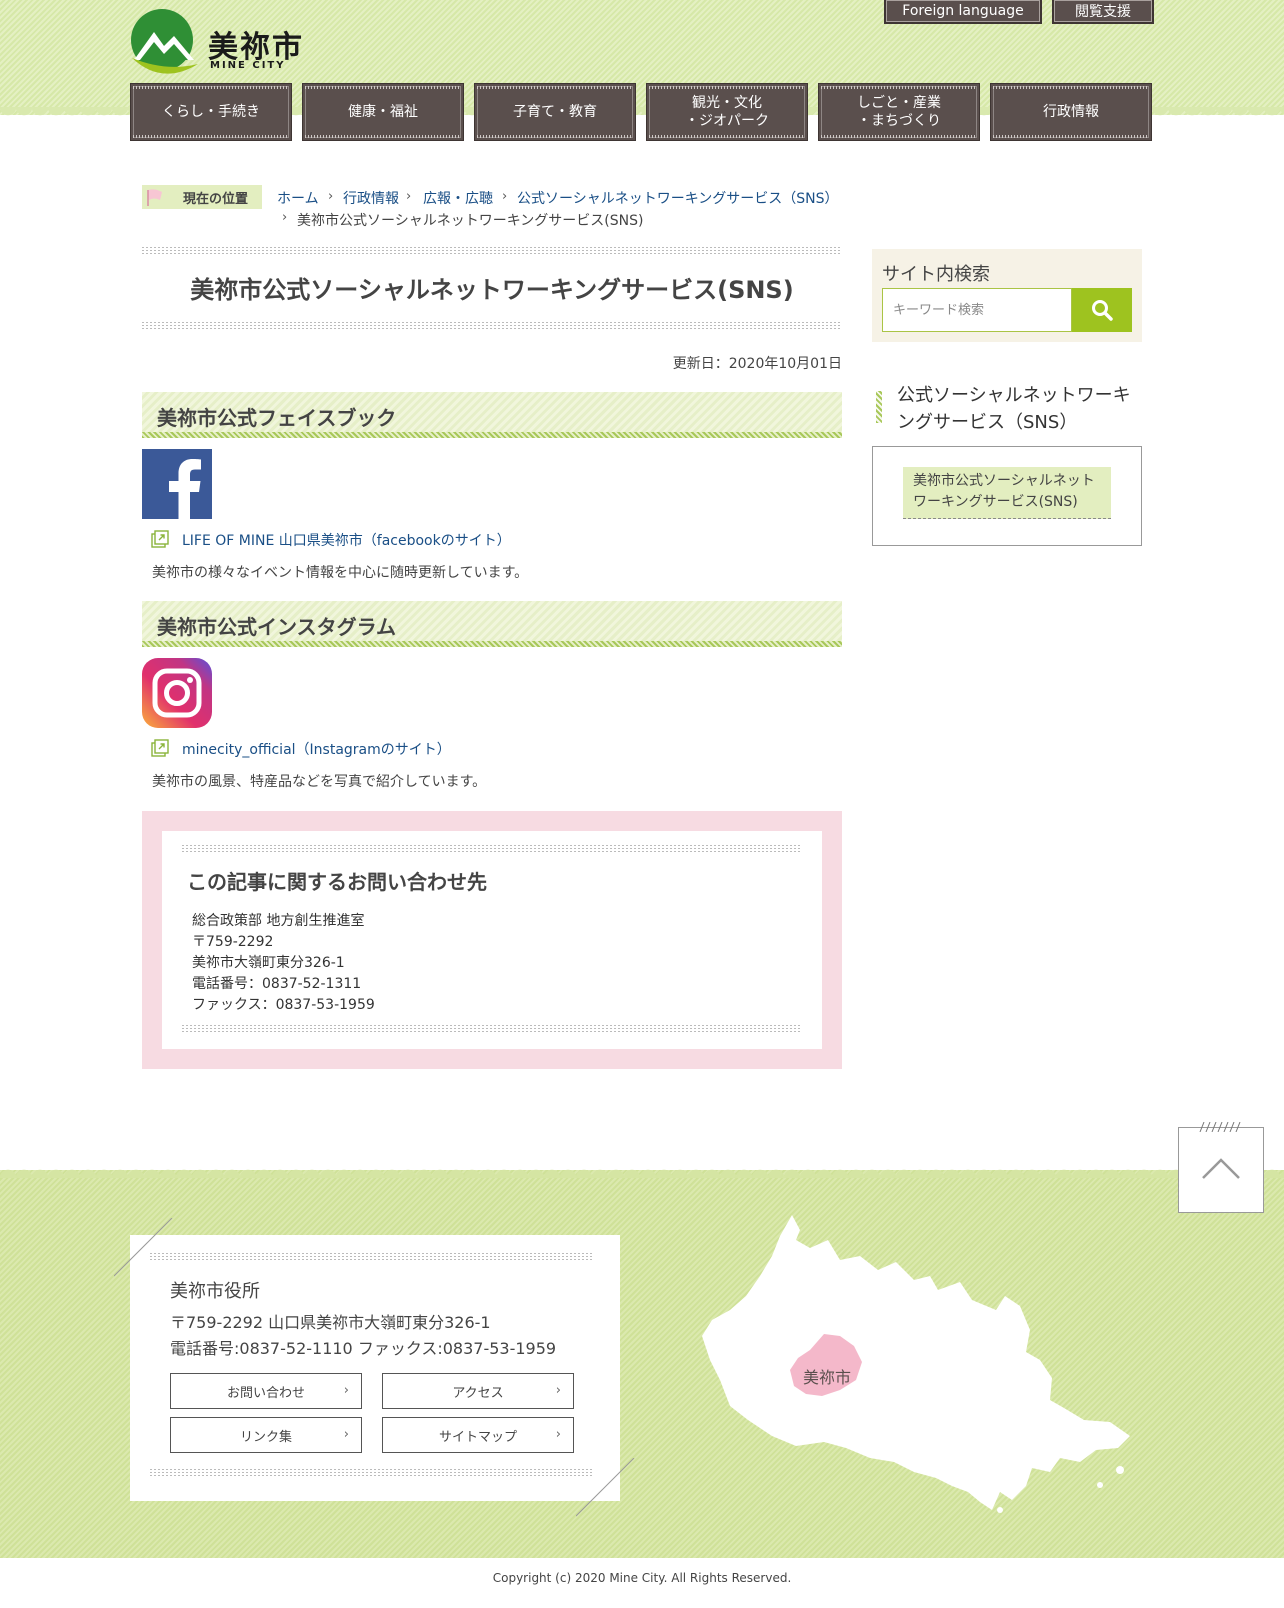 Image resolution: width=1284 pixels, height=1608 pixels. What do you see at coordinates (879, 407) in the screenshot?
I see `side-heading-mark` at bounding box center [879, 407].